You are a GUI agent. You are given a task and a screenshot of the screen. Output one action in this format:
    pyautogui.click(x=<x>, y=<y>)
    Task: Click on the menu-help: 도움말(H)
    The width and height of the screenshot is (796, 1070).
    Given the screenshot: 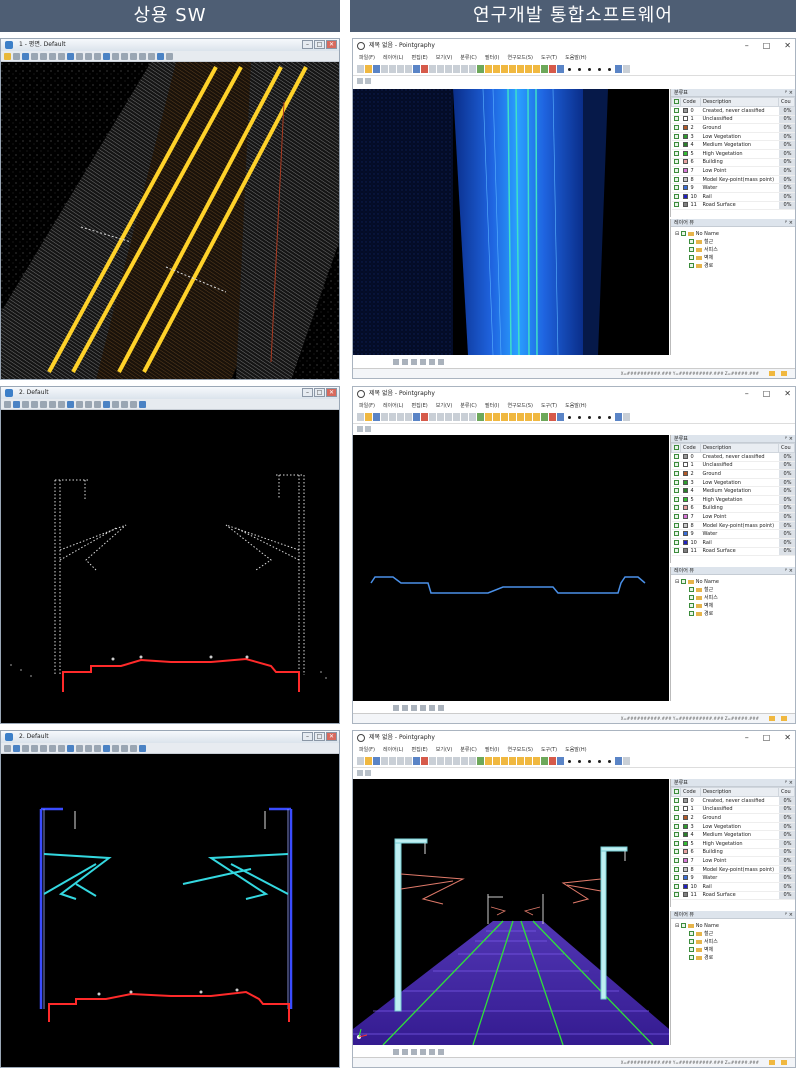 What is the action you would take?
    pyautogui.click(x=575, y=750)
    